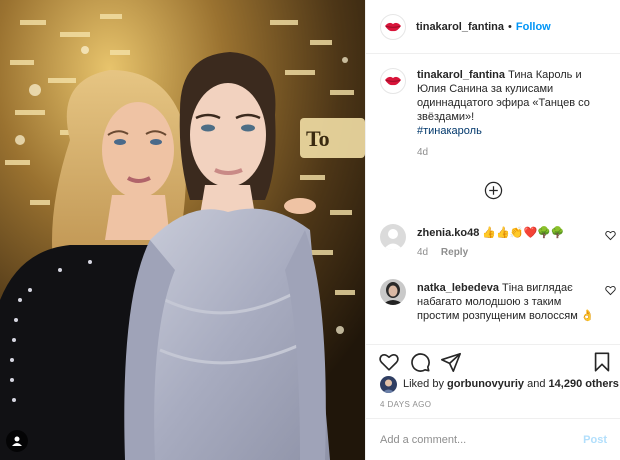 This screenshot has height=460, width=620. I want to click on add-comment-bar: Post, so click(493, 439).